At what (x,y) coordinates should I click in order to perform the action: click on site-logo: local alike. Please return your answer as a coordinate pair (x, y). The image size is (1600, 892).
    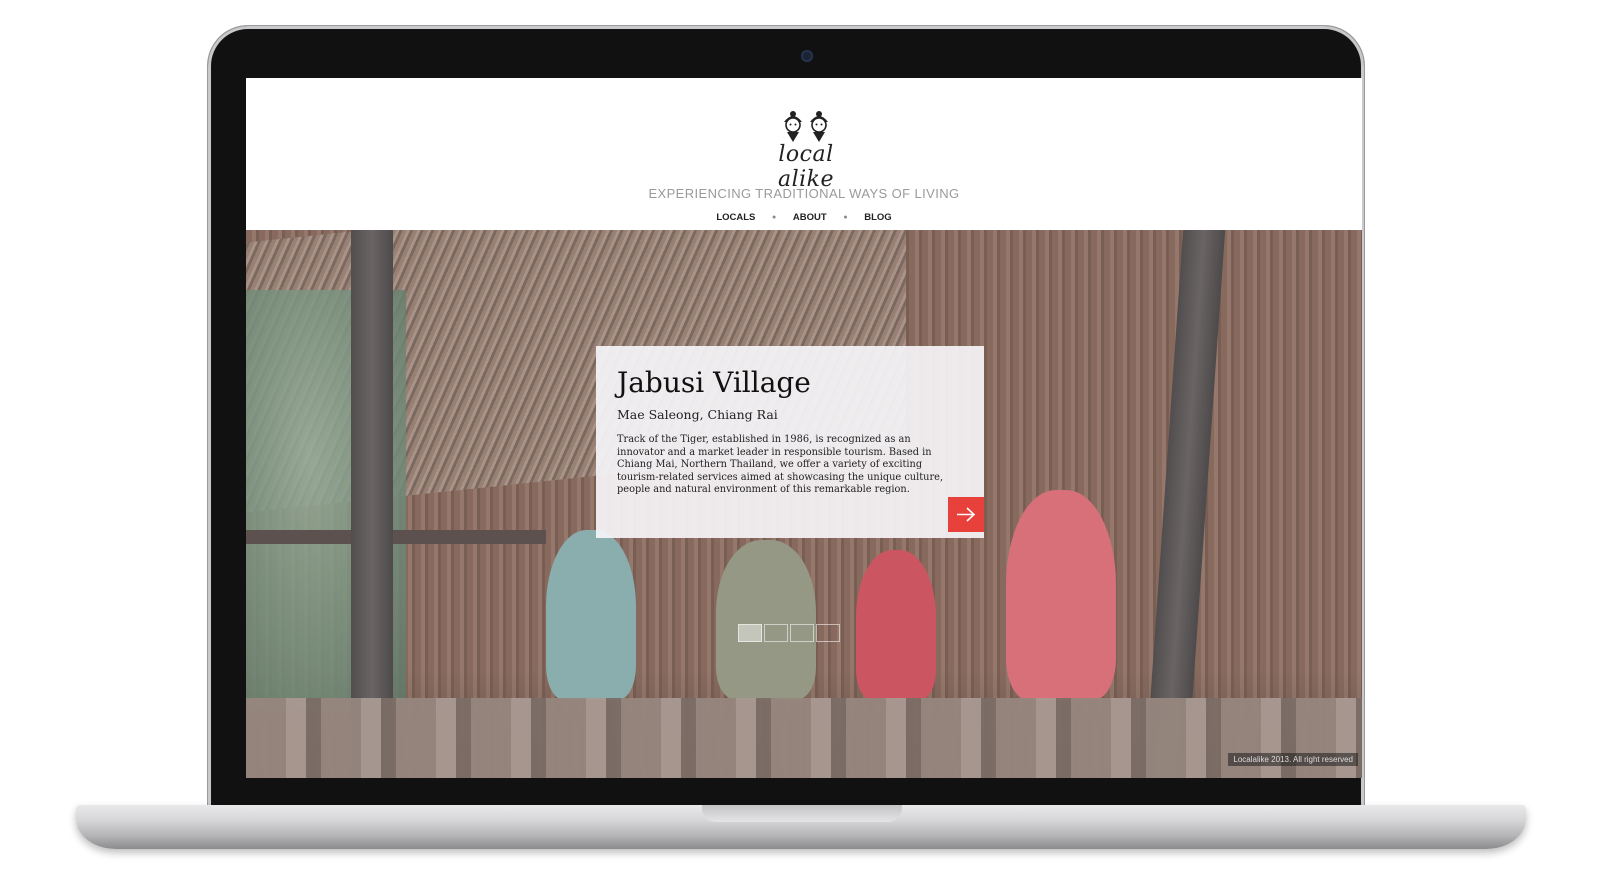
    Looking at the image, I should click on (806, 150).